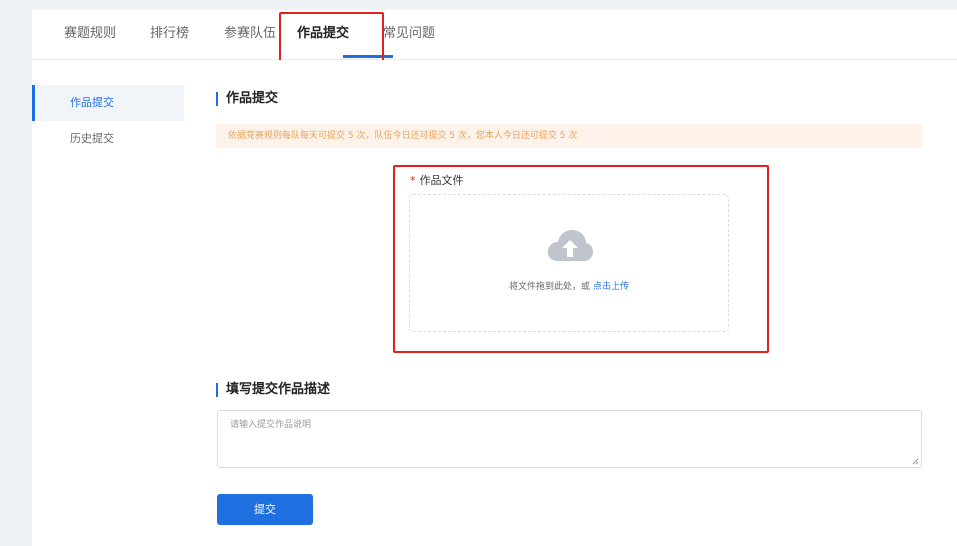 This screenshot has height=546, width=957. I want to click on tab-teams: 参赛队伍, so click(250, 35).